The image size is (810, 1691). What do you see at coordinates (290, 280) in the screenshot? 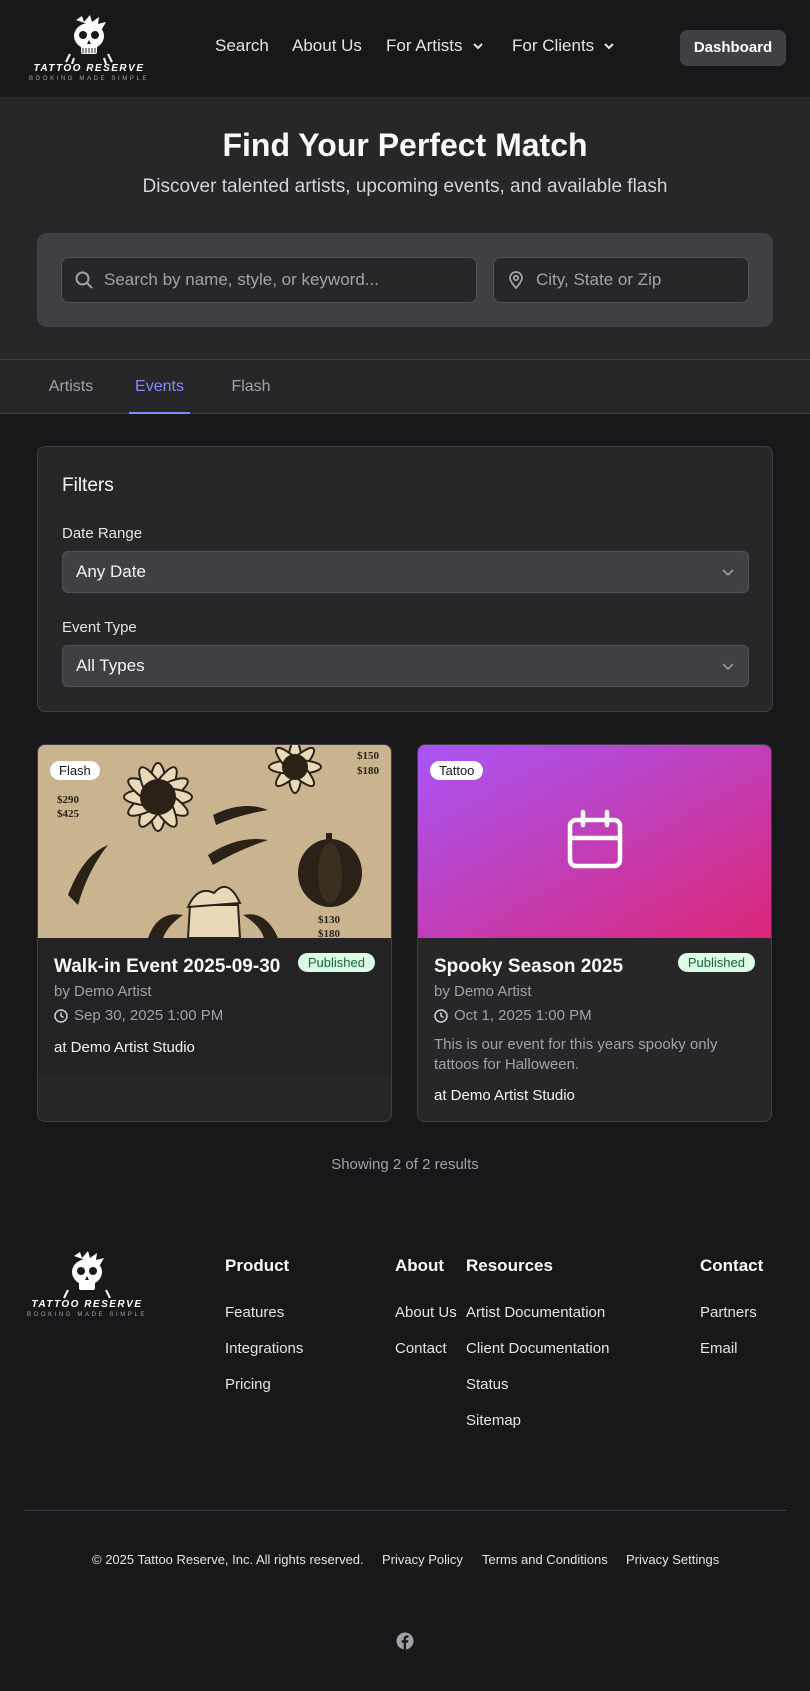
I see `keyword-search-input` at bounding box center [290, 280].